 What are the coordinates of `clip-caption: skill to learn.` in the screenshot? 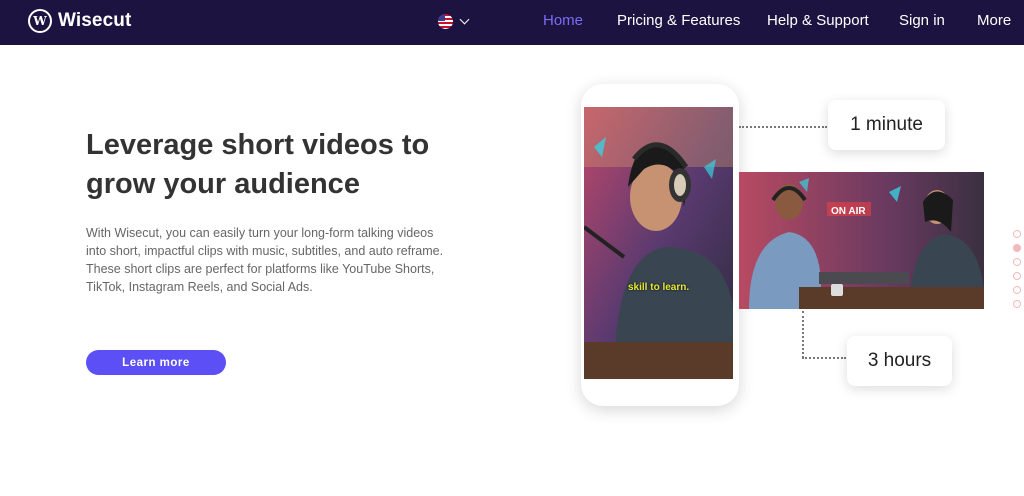 It's located at (659, 287).